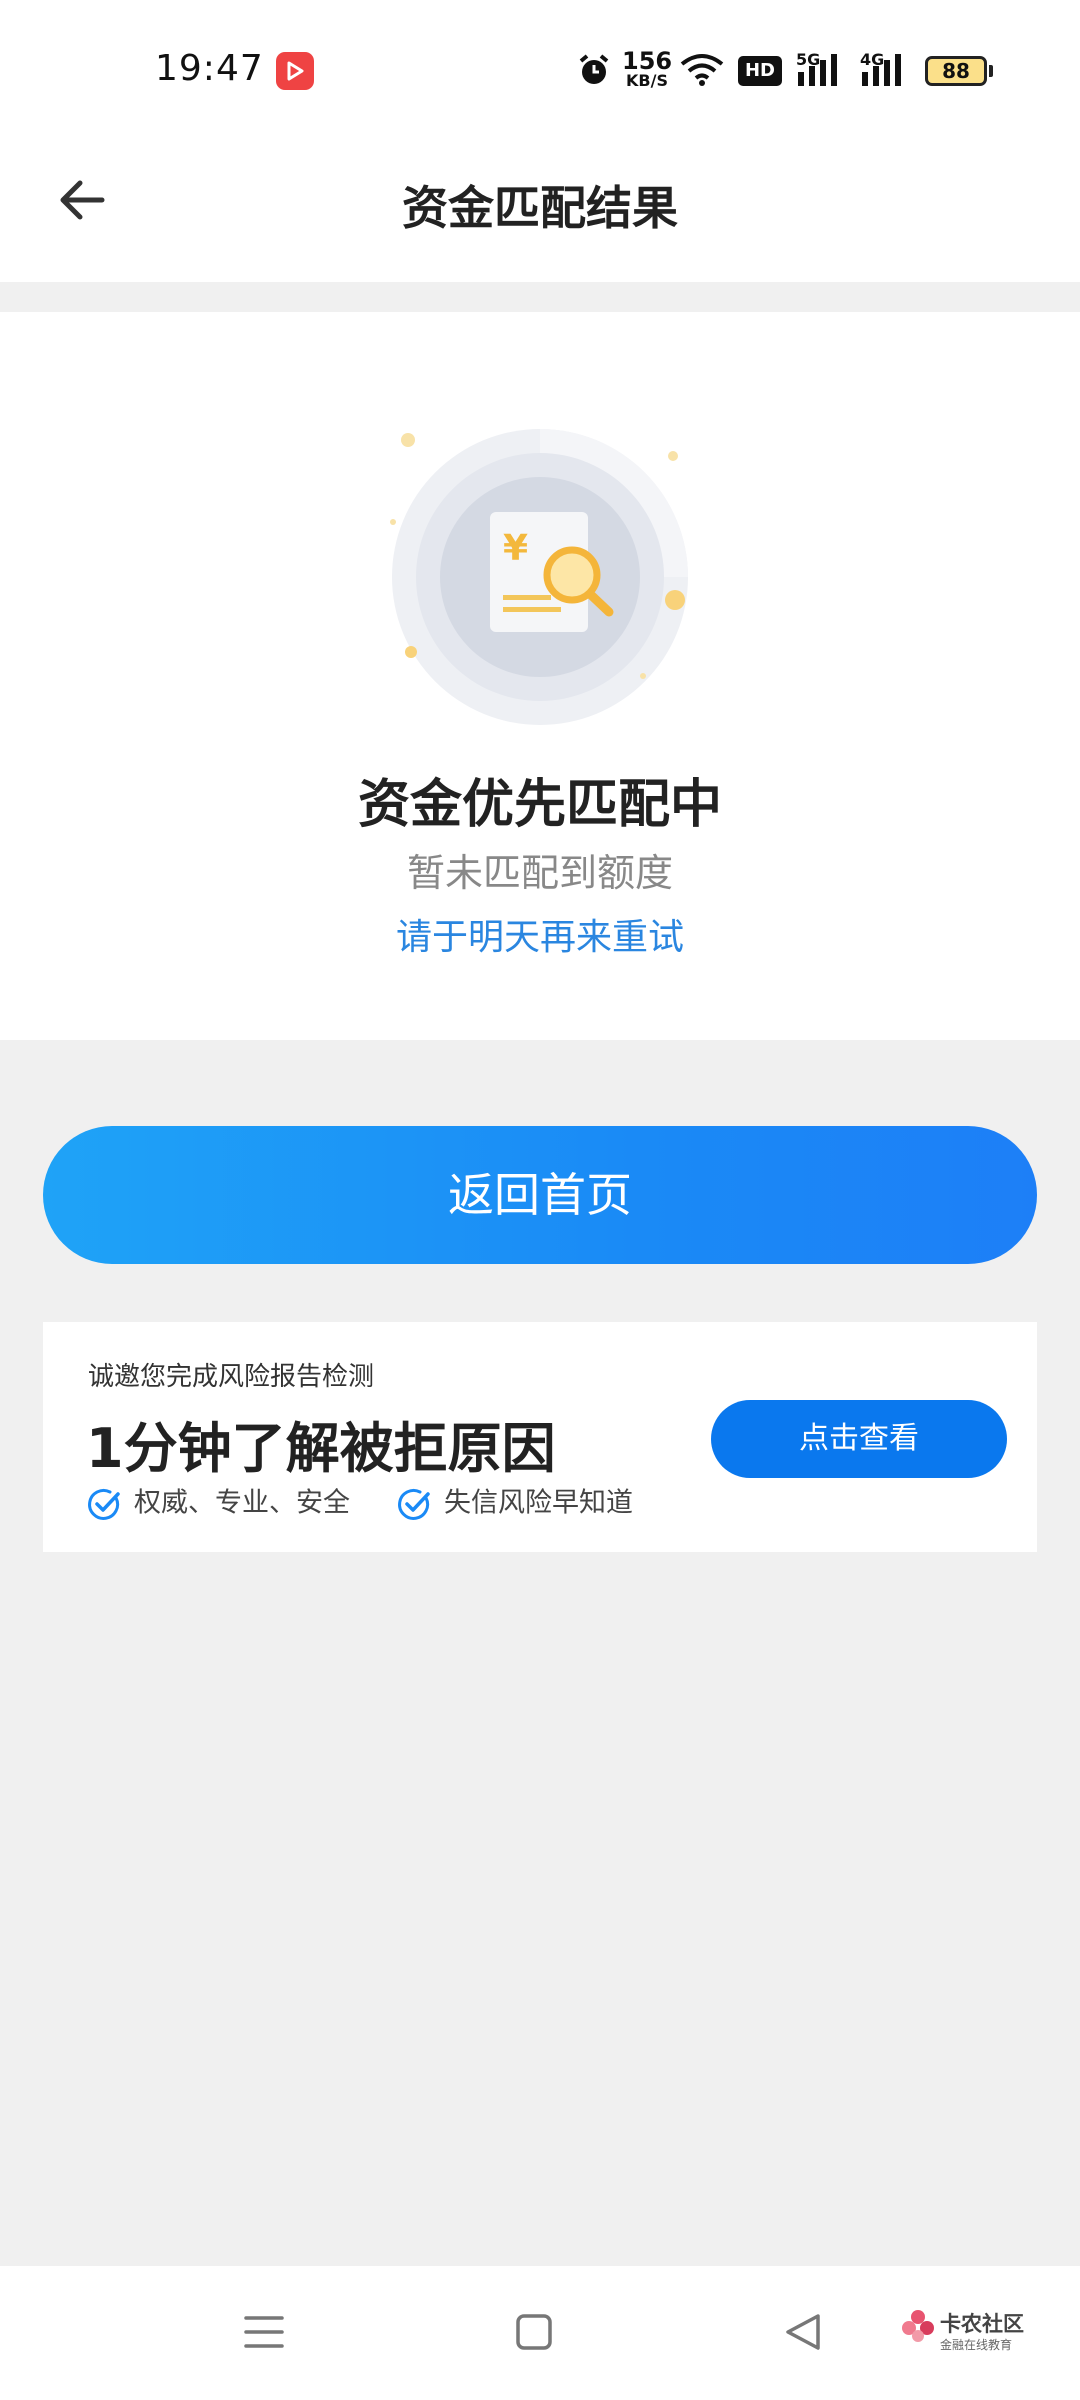  What do you see at coordinates (539, 805) in the screenshot?
I see `result-title: 资金优先匹配中` at bounding box center [539, 805].